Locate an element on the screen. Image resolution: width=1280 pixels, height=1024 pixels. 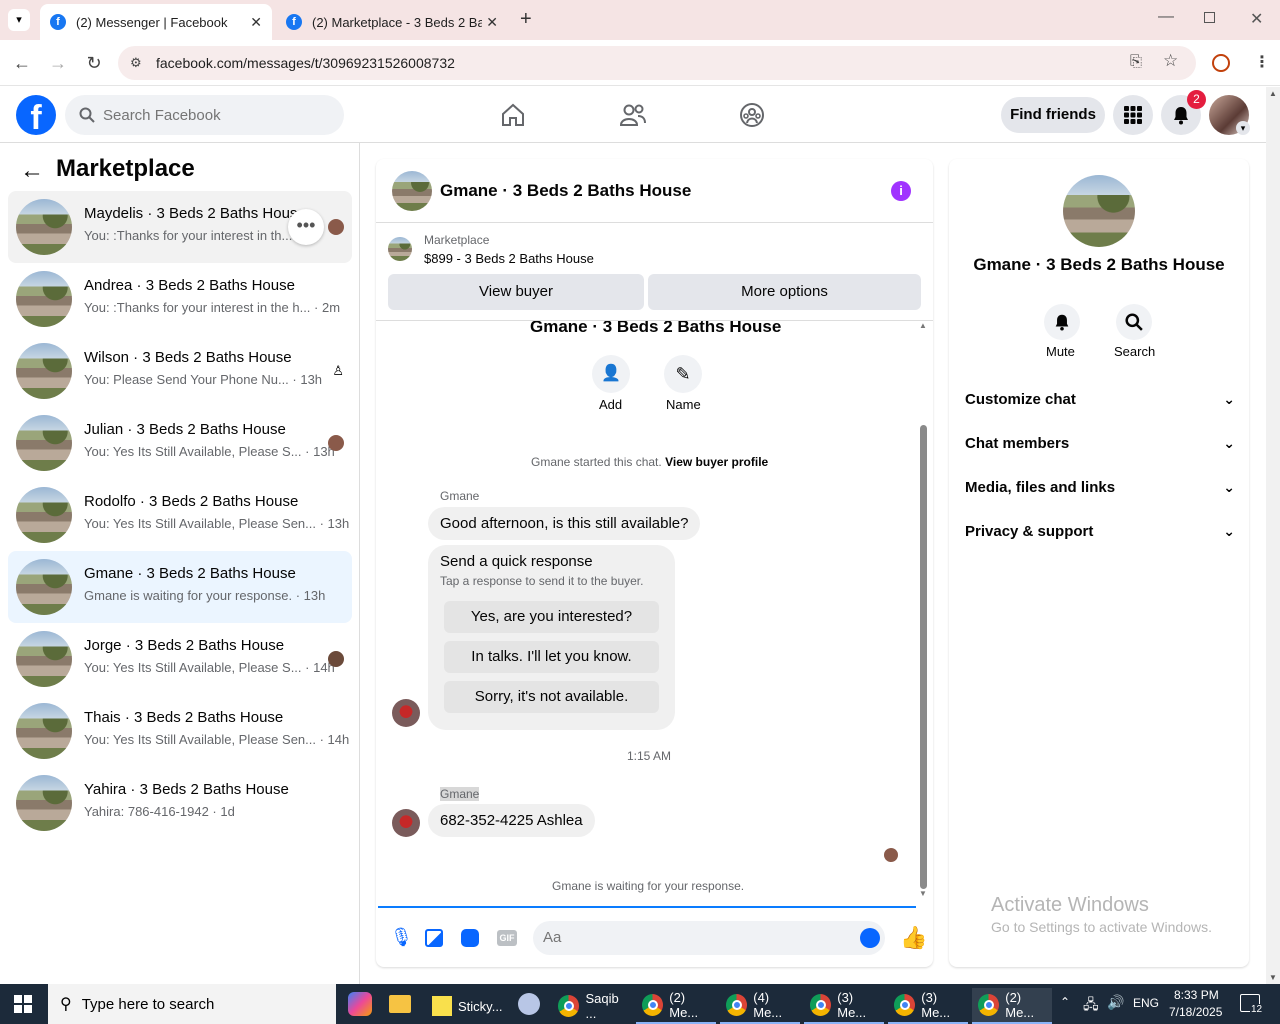
tab-marketplace: f (2) Marketplace - 3 Beds 2 Bath ✕ is located at coordinates (392, 22).